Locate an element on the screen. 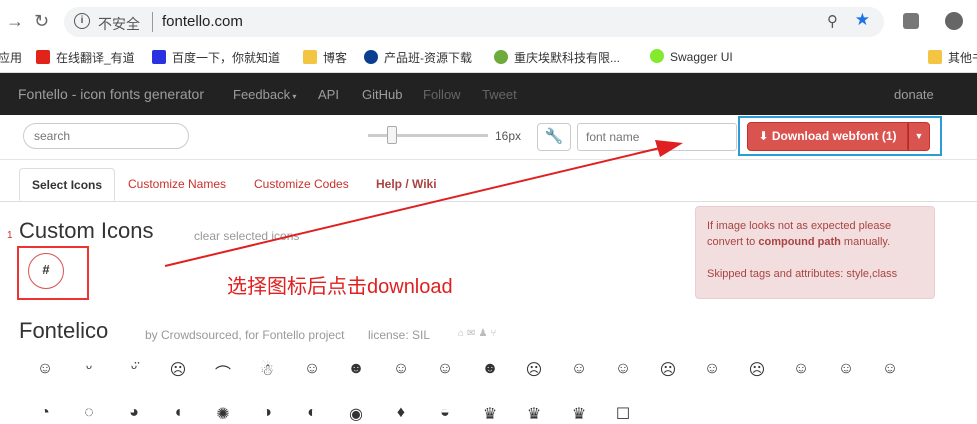 This screenshot has height=424, width=977. twitter-icon: ♟ is located at coordinates (484, 333).